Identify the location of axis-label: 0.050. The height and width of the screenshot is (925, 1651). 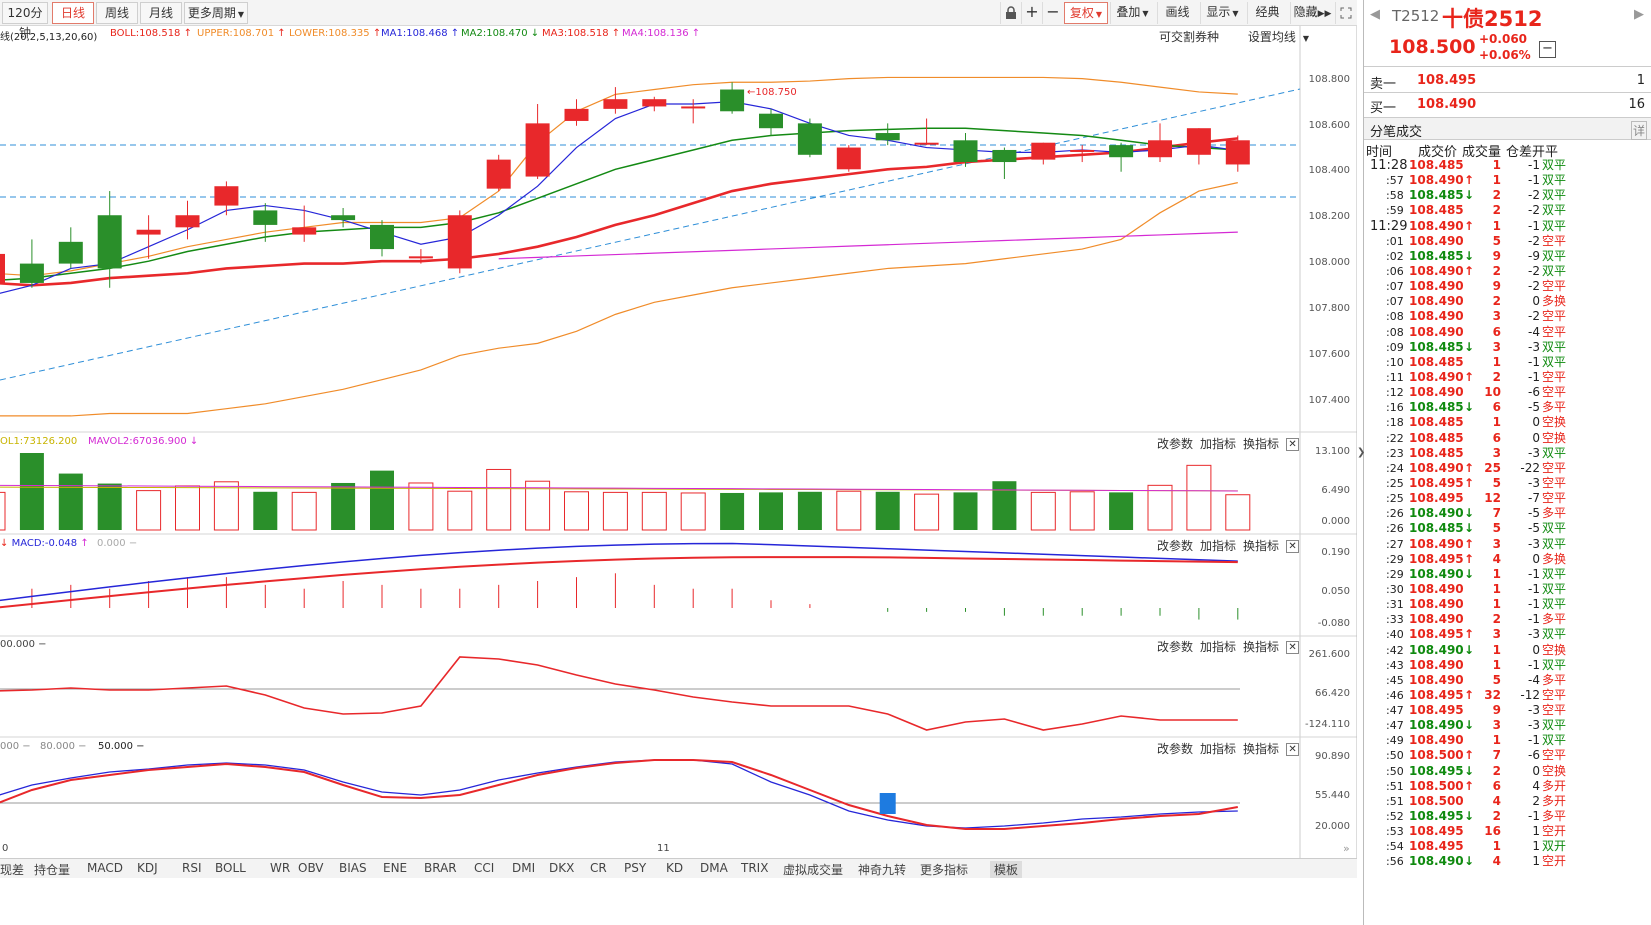
(1335, 591).